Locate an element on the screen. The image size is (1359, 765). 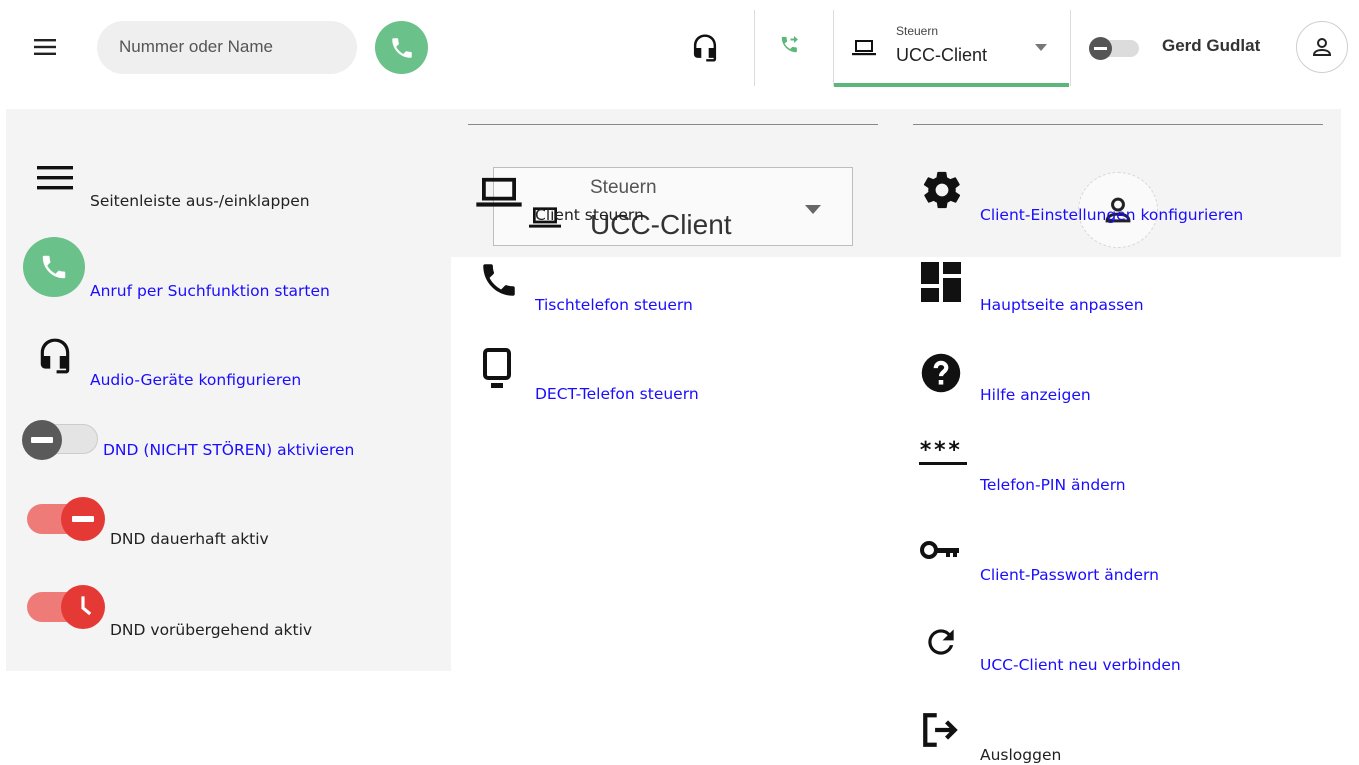
legend-change-password: Client-Passwort ändern is located at coordinates (1069, 575).